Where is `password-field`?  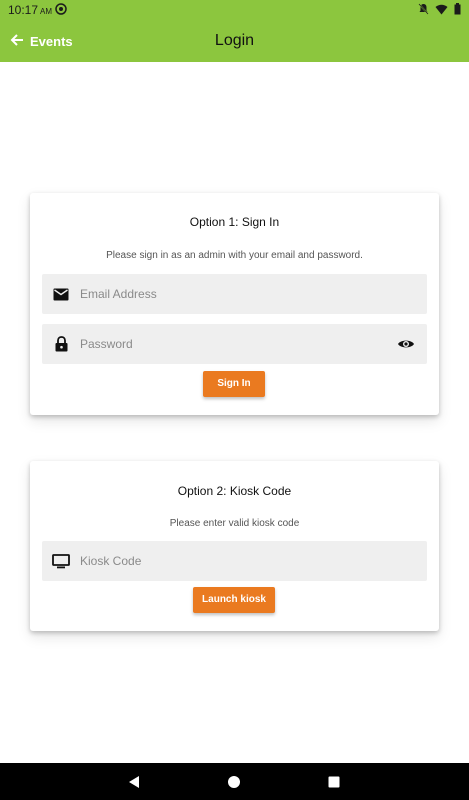
password-field is located at coordinates (234, 344).